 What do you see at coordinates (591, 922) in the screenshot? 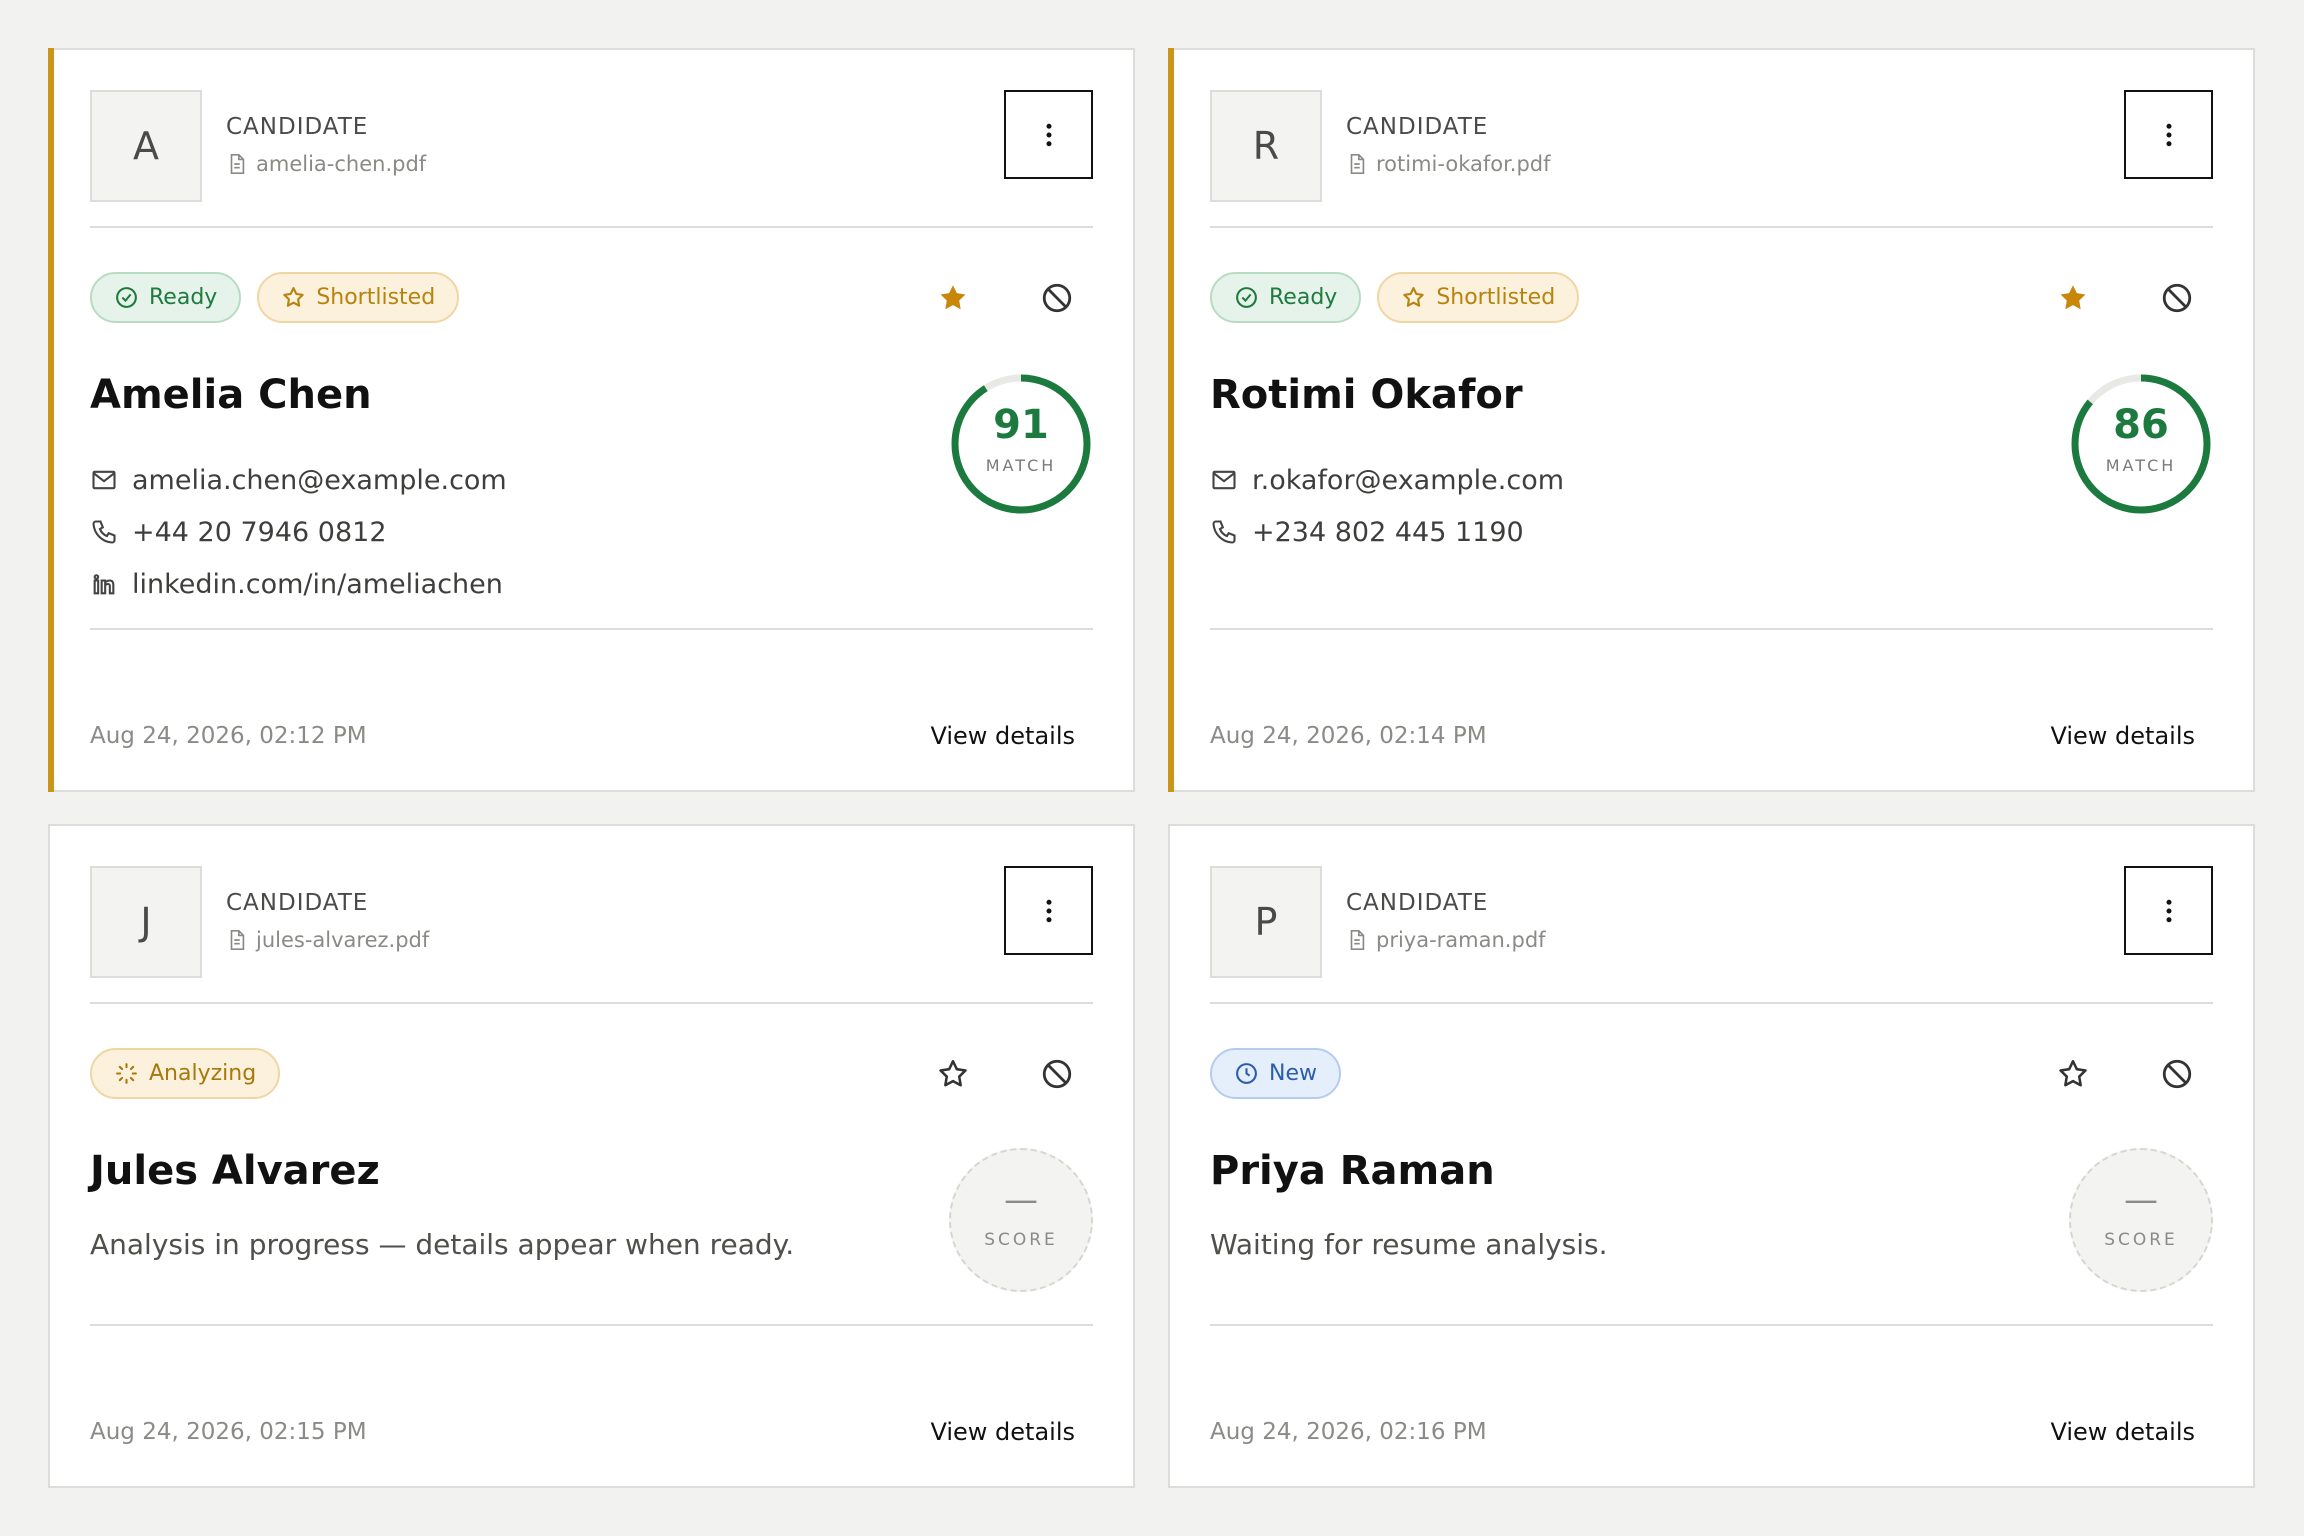
I see `card-header: J CANDIDATE jules-alvarez.pdf` at bounding box center [591, 922].